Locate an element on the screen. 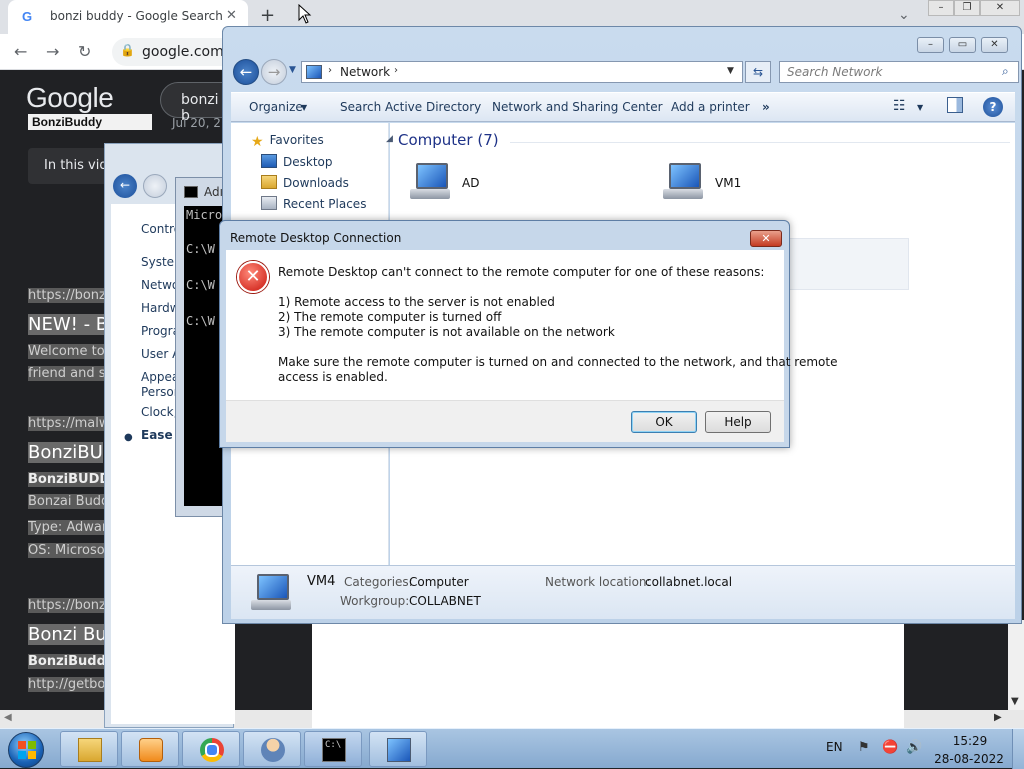 This screenshot has width=1024, height=769. nav-desktop: Desktop is located at coordinates (297, 161).